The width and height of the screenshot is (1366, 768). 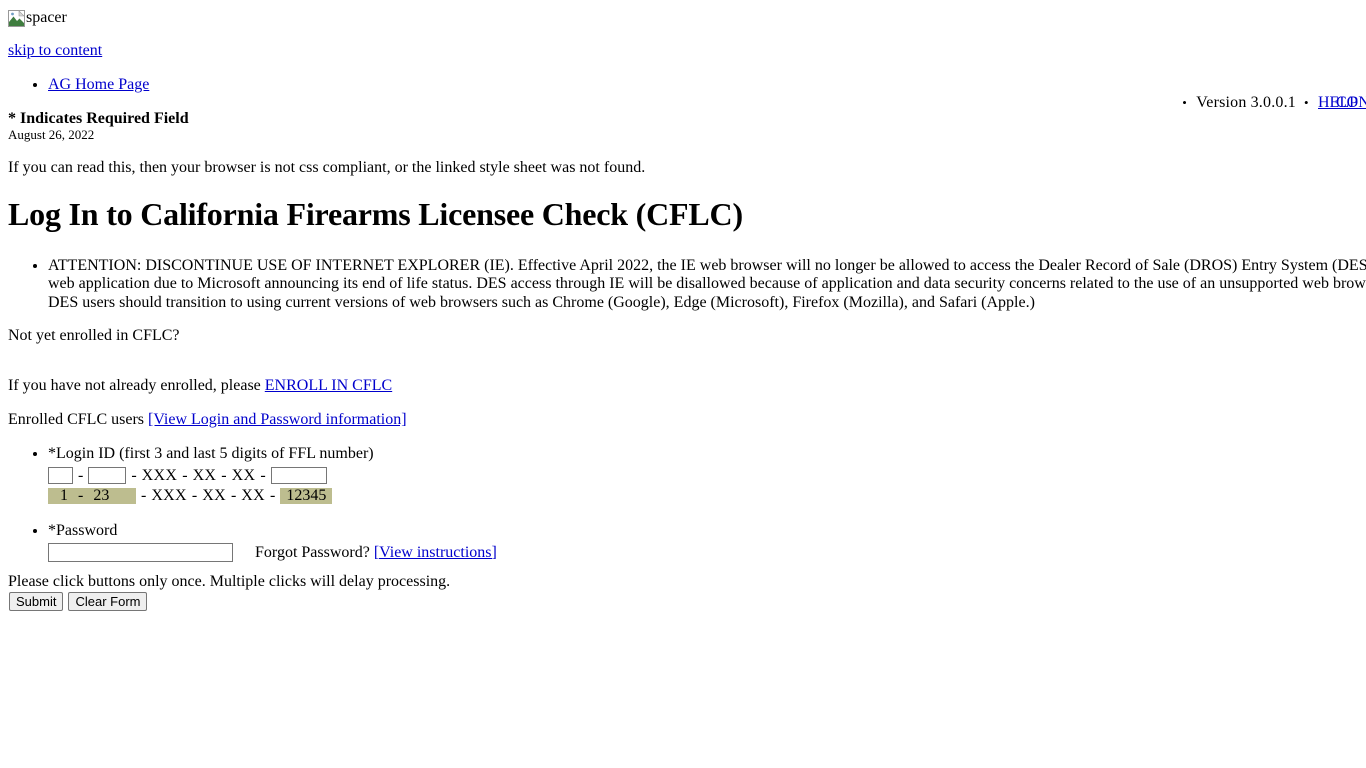 What do you see at coordinates (98, 118) in the screenshot?
I see `required-field-note: * Indicates Required Field` at bounding box center [98, 118].